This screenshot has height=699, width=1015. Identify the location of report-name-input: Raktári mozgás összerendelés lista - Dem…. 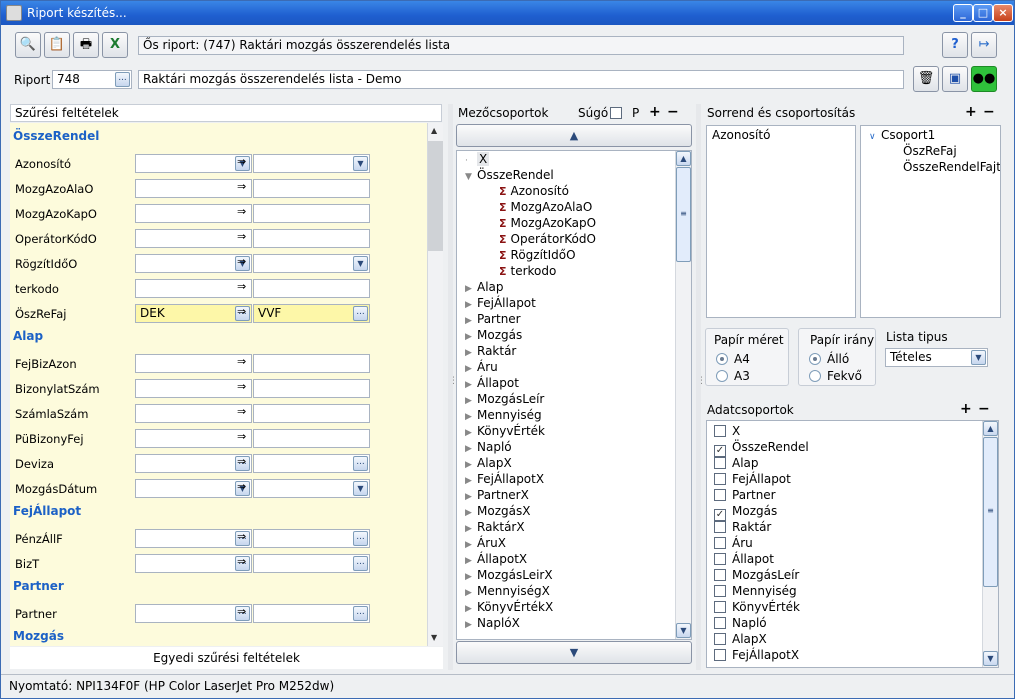
(521, 79).